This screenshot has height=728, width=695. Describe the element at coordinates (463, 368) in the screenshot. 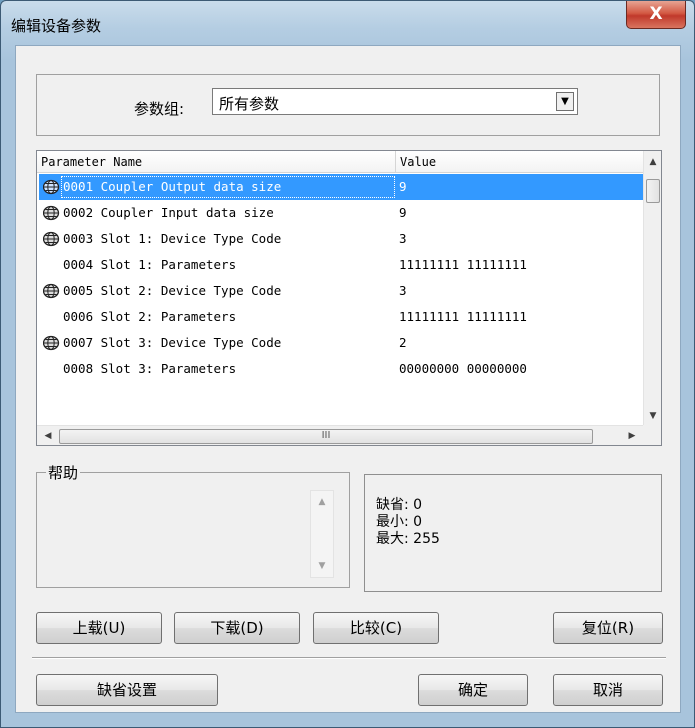

I see `cell-value: 00000000 00000000` at that location.